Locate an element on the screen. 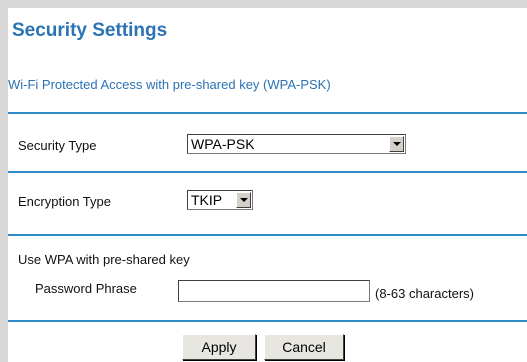  security-type-value: WPA-PSK is located at coordinates (223, 144).